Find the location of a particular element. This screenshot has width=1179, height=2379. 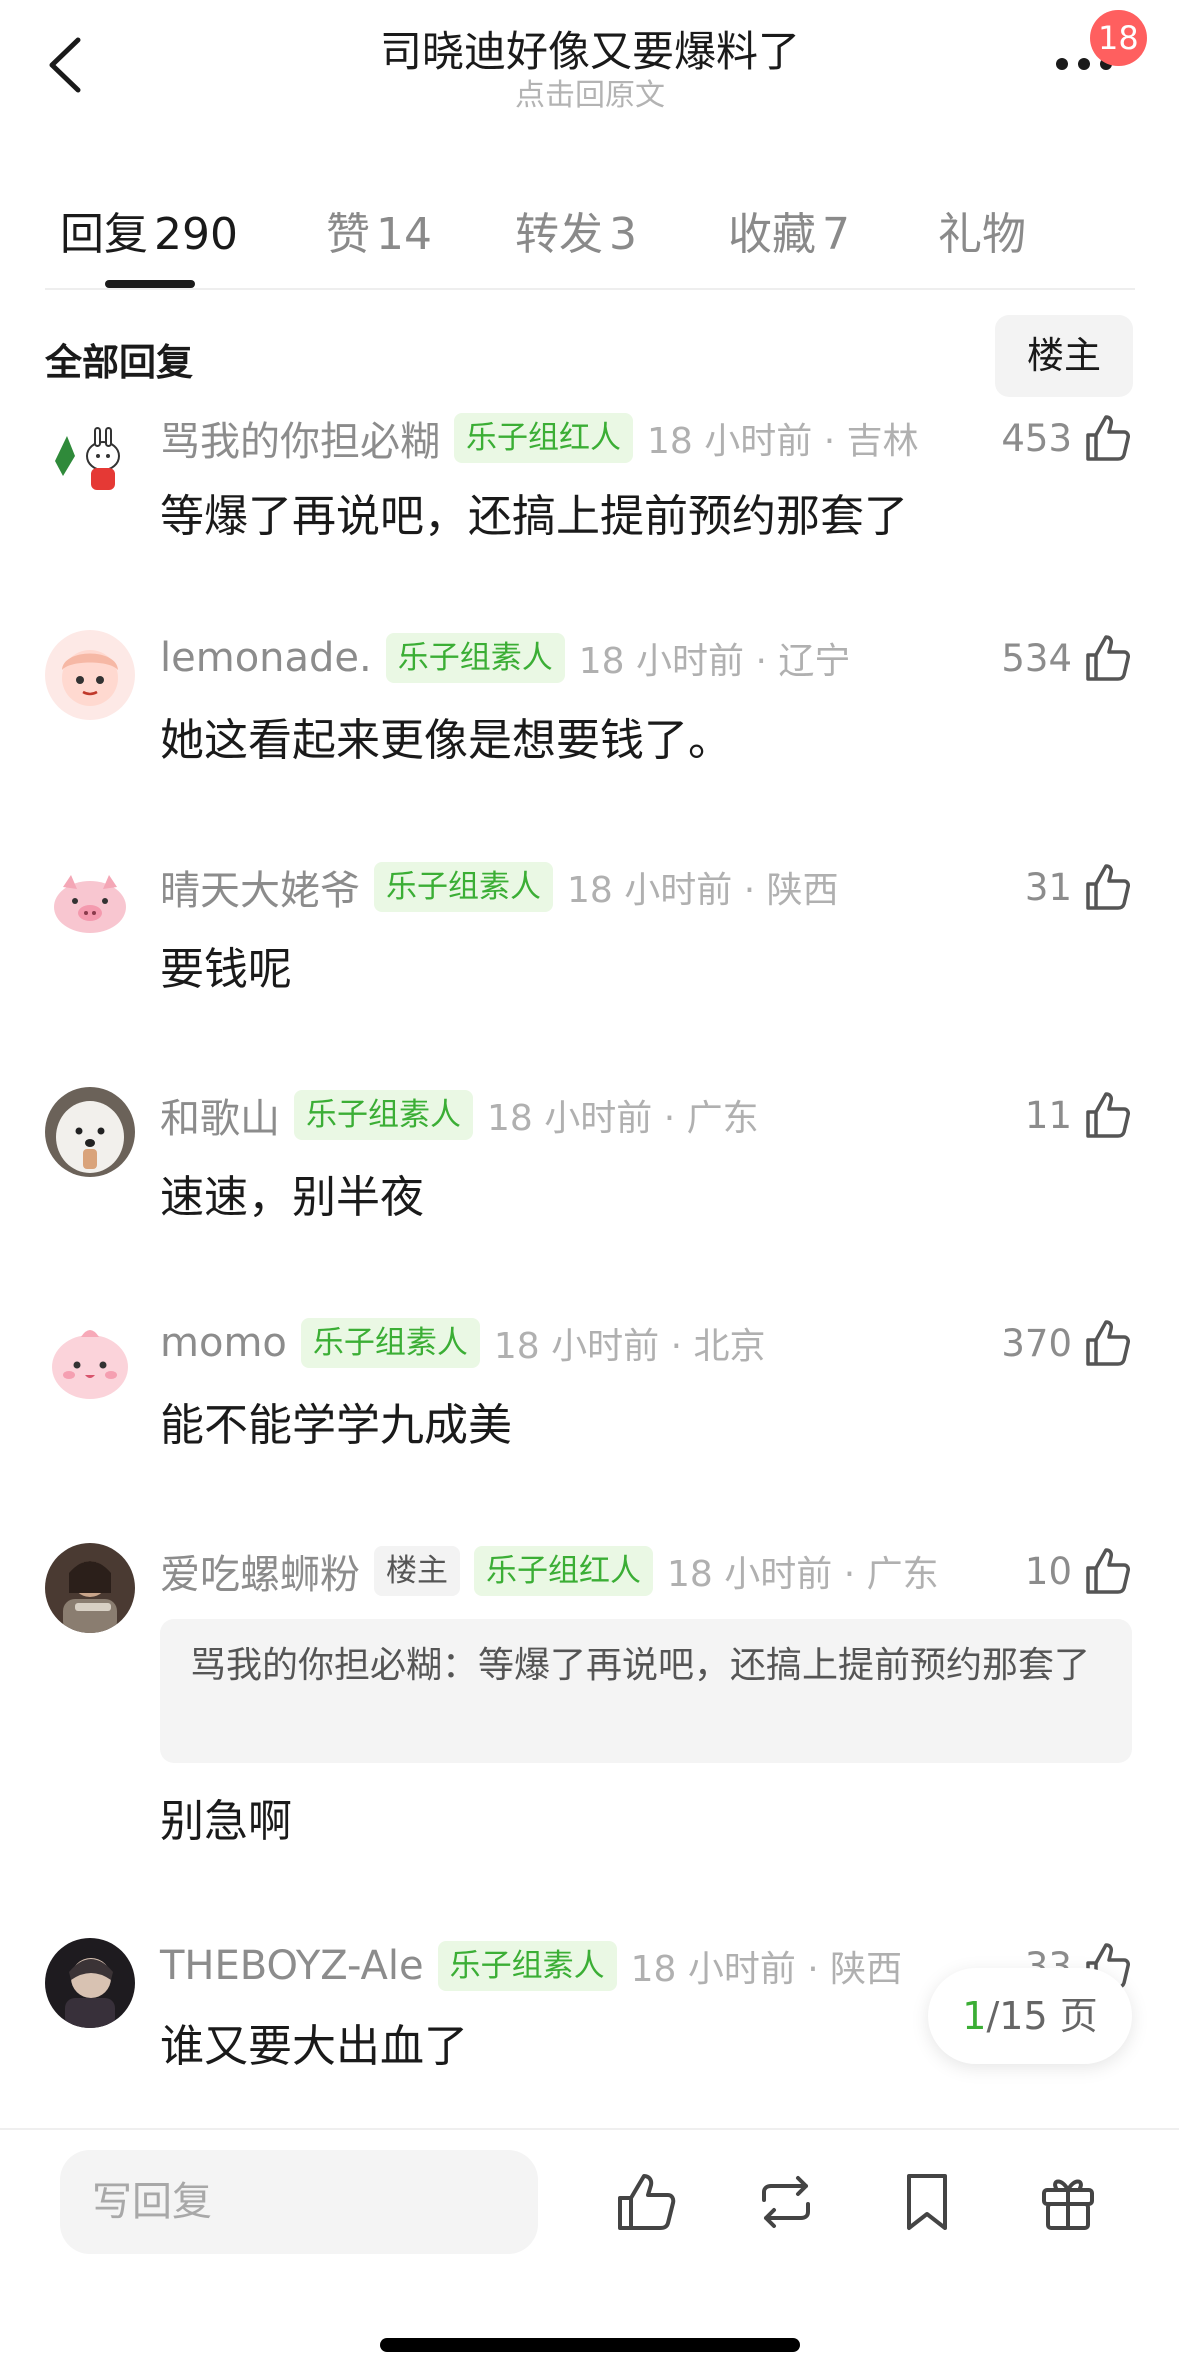

tab-label: 礼物 is located at coordinates (982, 234).